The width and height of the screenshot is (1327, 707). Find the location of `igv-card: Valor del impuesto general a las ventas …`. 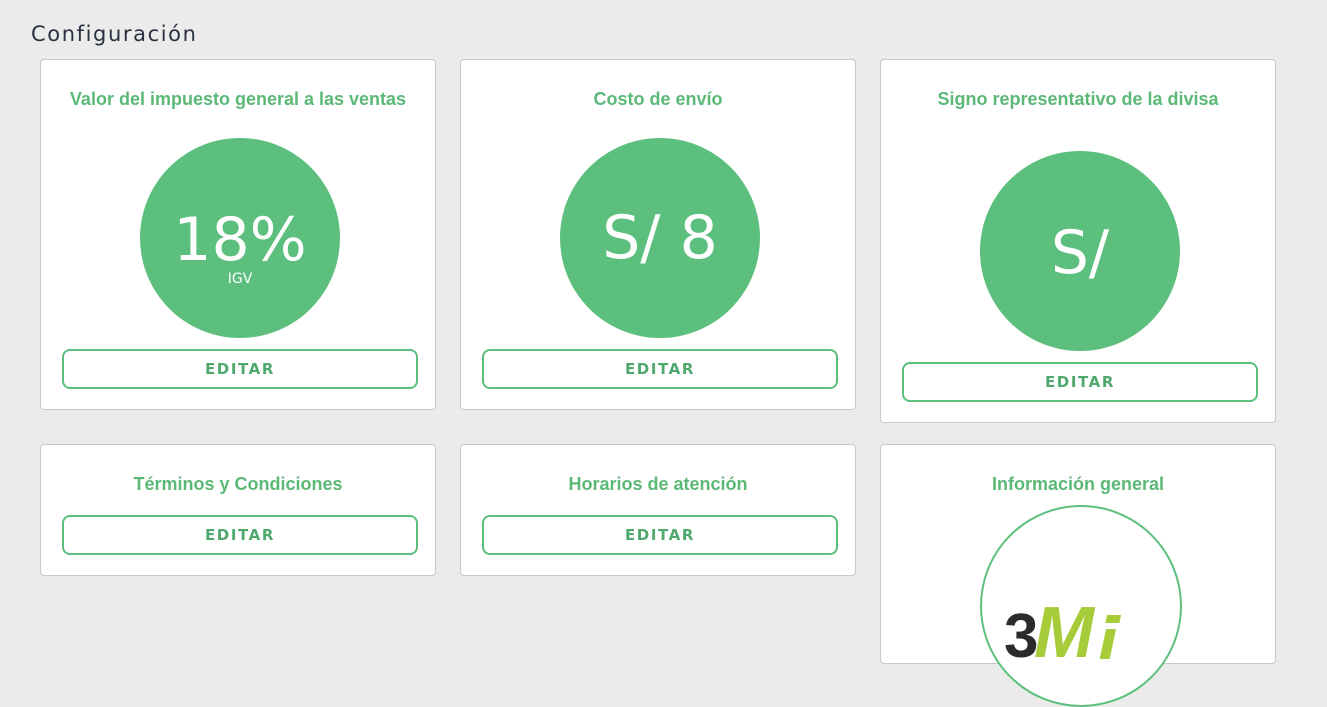

igv-card: Valor del impuesto general a las ventas … is located at coordinates (238, 234).